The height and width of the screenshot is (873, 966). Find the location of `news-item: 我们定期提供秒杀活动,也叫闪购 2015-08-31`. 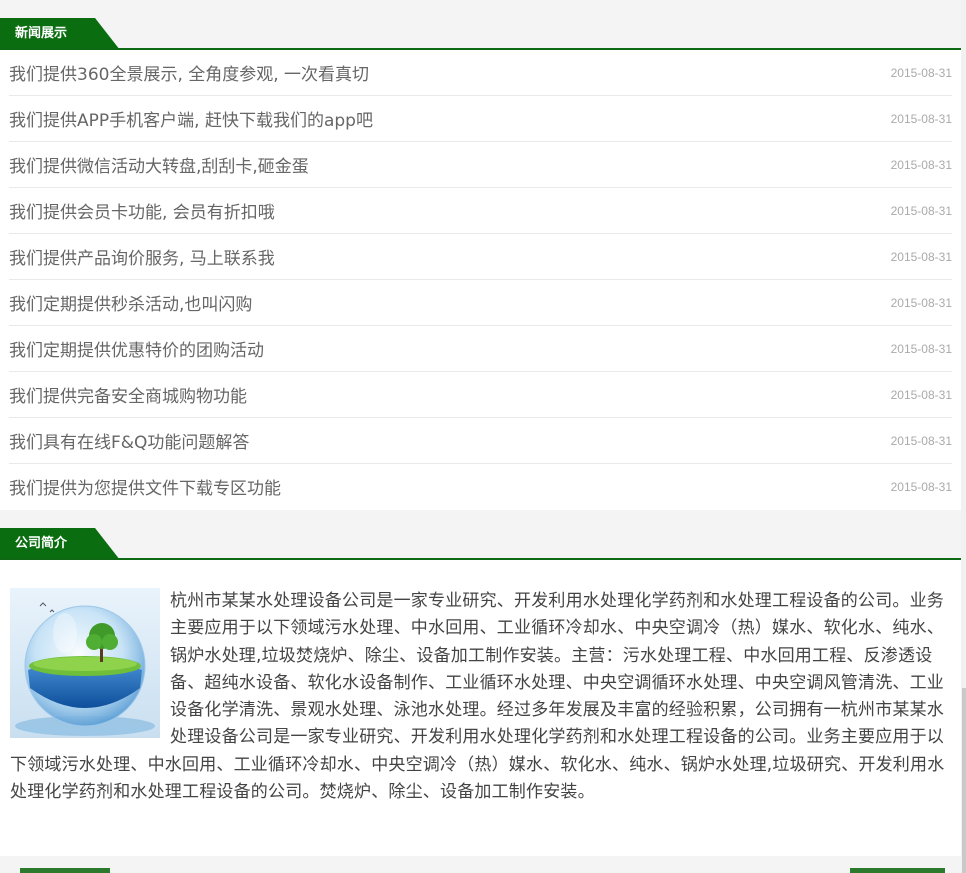

news-item: 我们定期提供秒杀活动,也叫闪购 2015-08-31 is located at coordinates (480, 303).